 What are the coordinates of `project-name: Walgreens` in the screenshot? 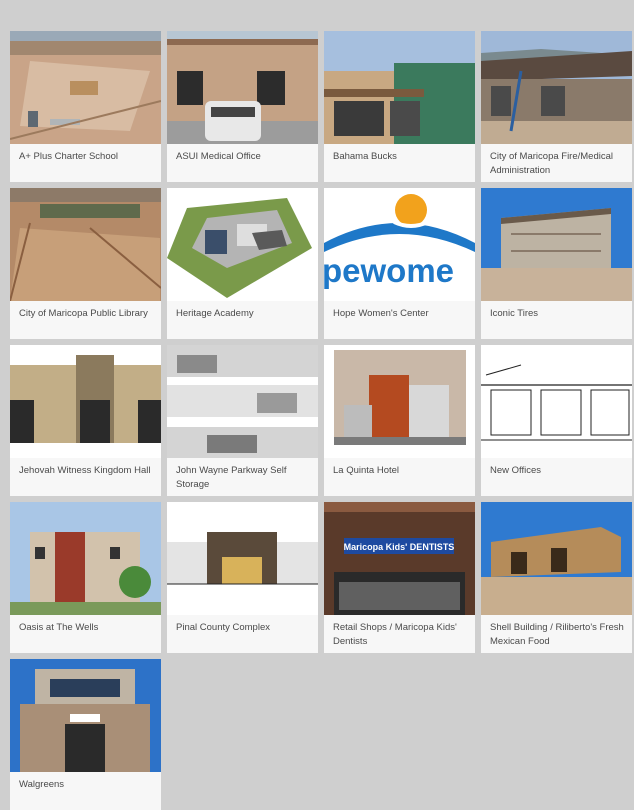 It's located at (42, 784).